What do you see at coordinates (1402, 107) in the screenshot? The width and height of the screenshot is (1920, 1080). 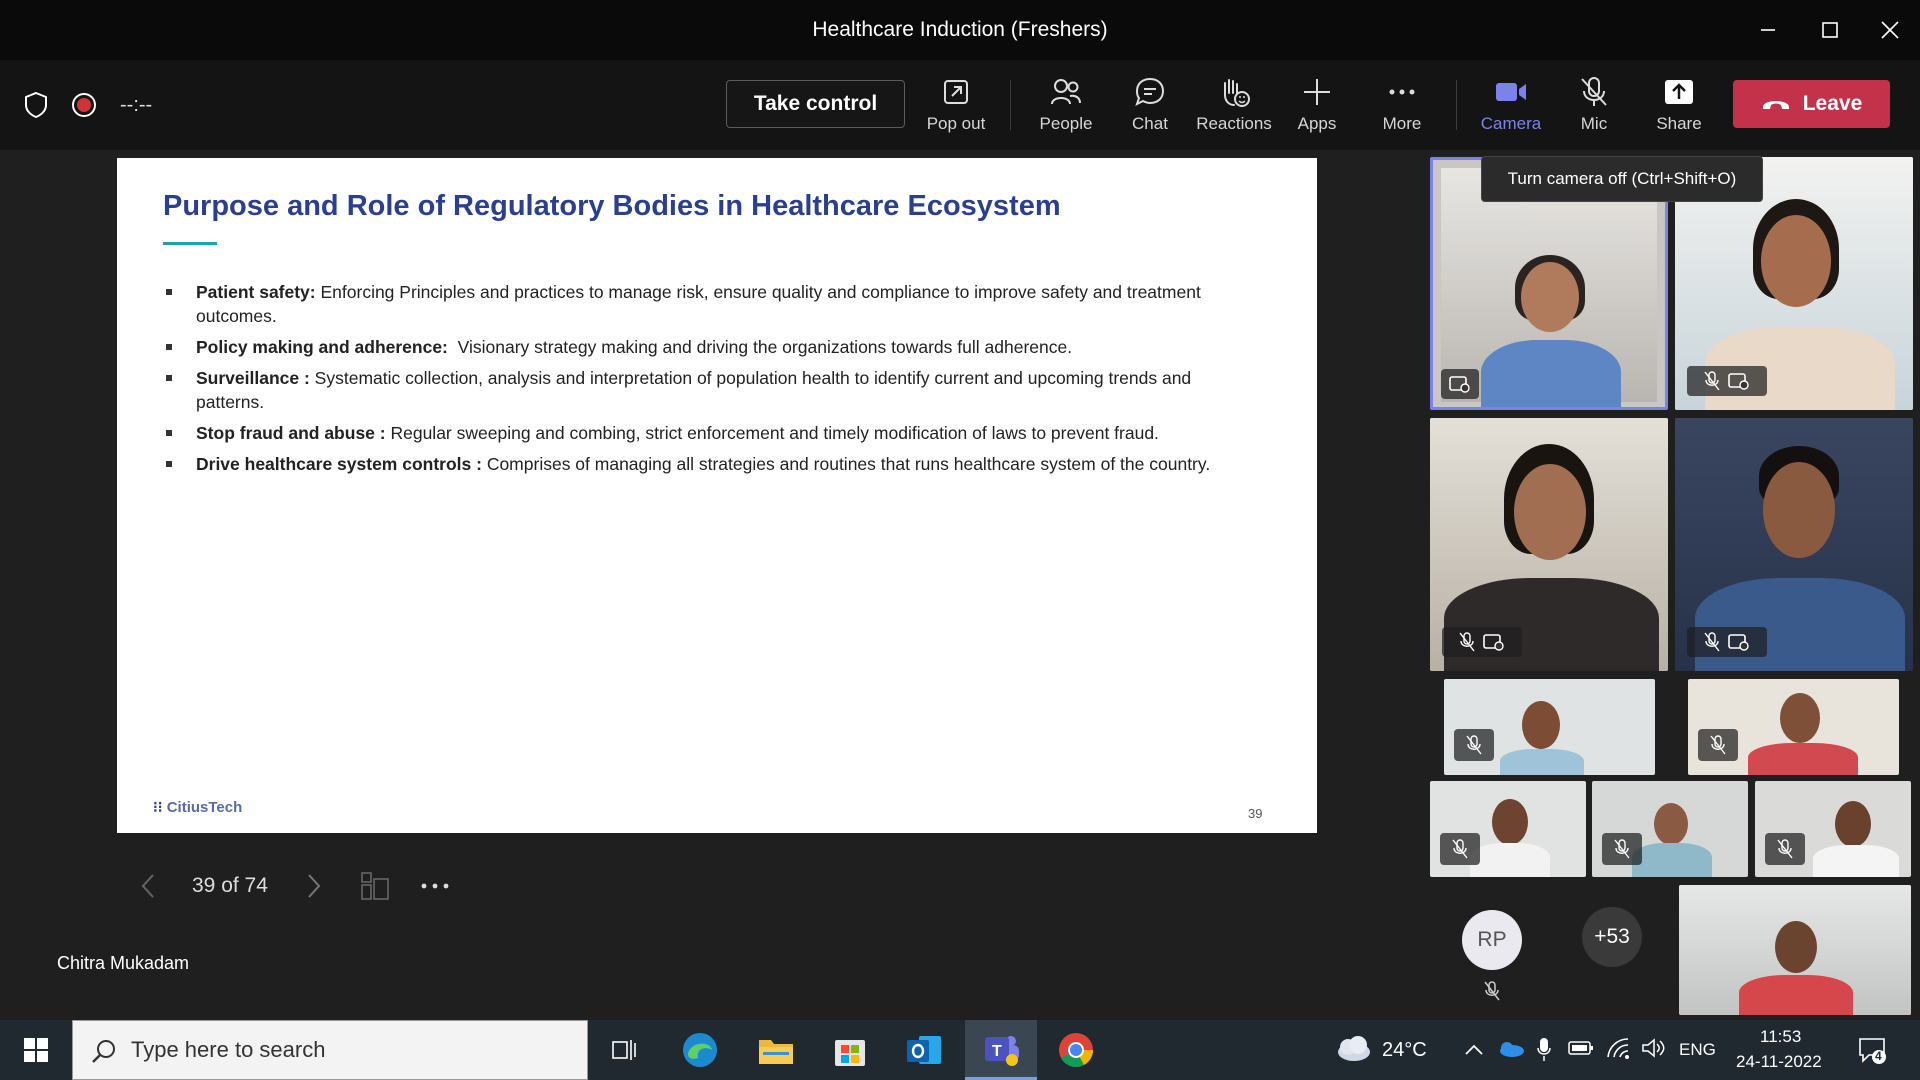 I see `more-button: More` at bounding box center [1402, 107].